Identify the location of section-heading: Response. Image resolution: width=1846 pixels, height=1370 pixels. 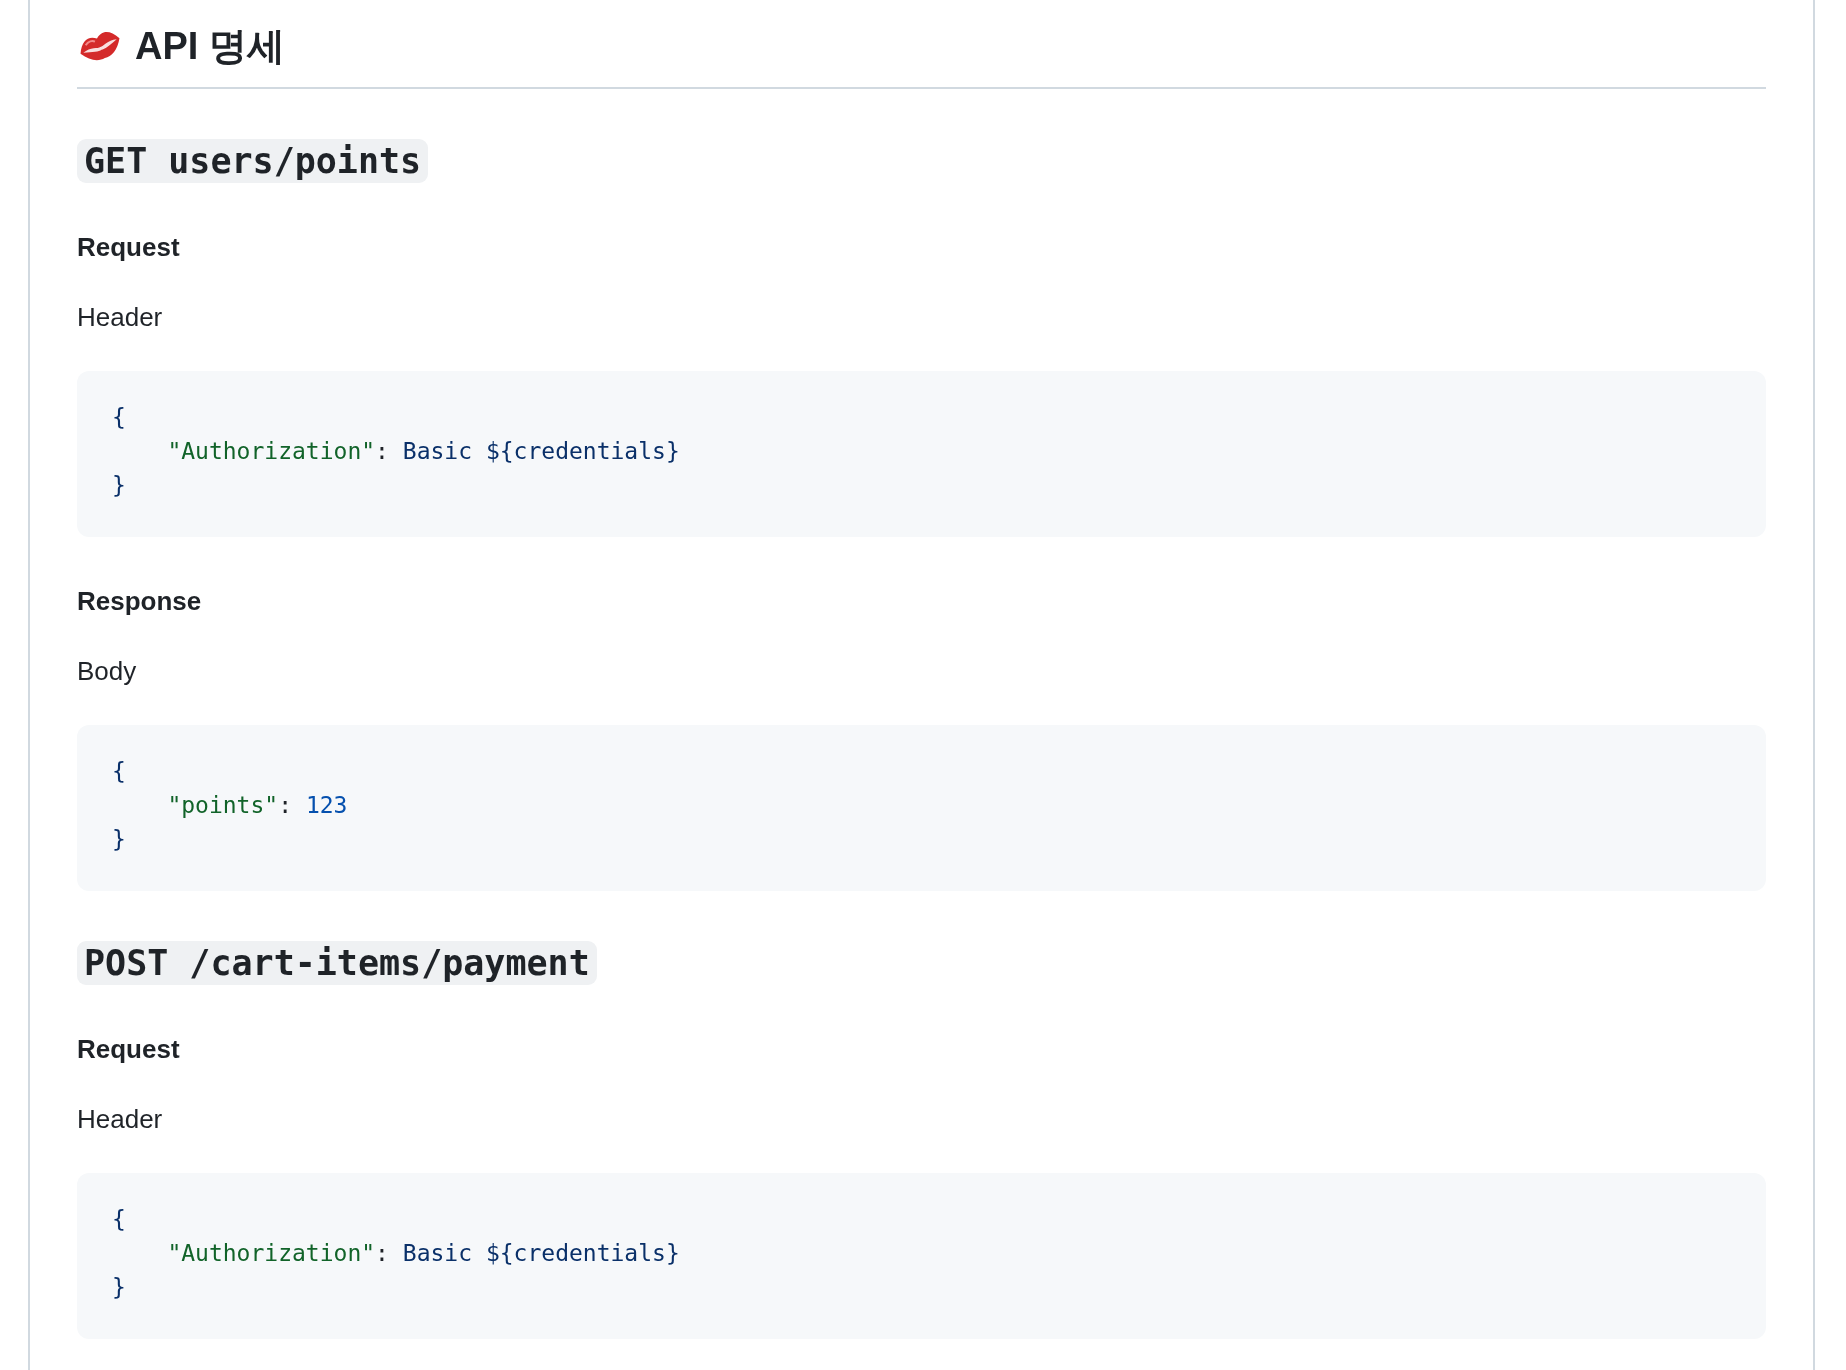
(139, 601).